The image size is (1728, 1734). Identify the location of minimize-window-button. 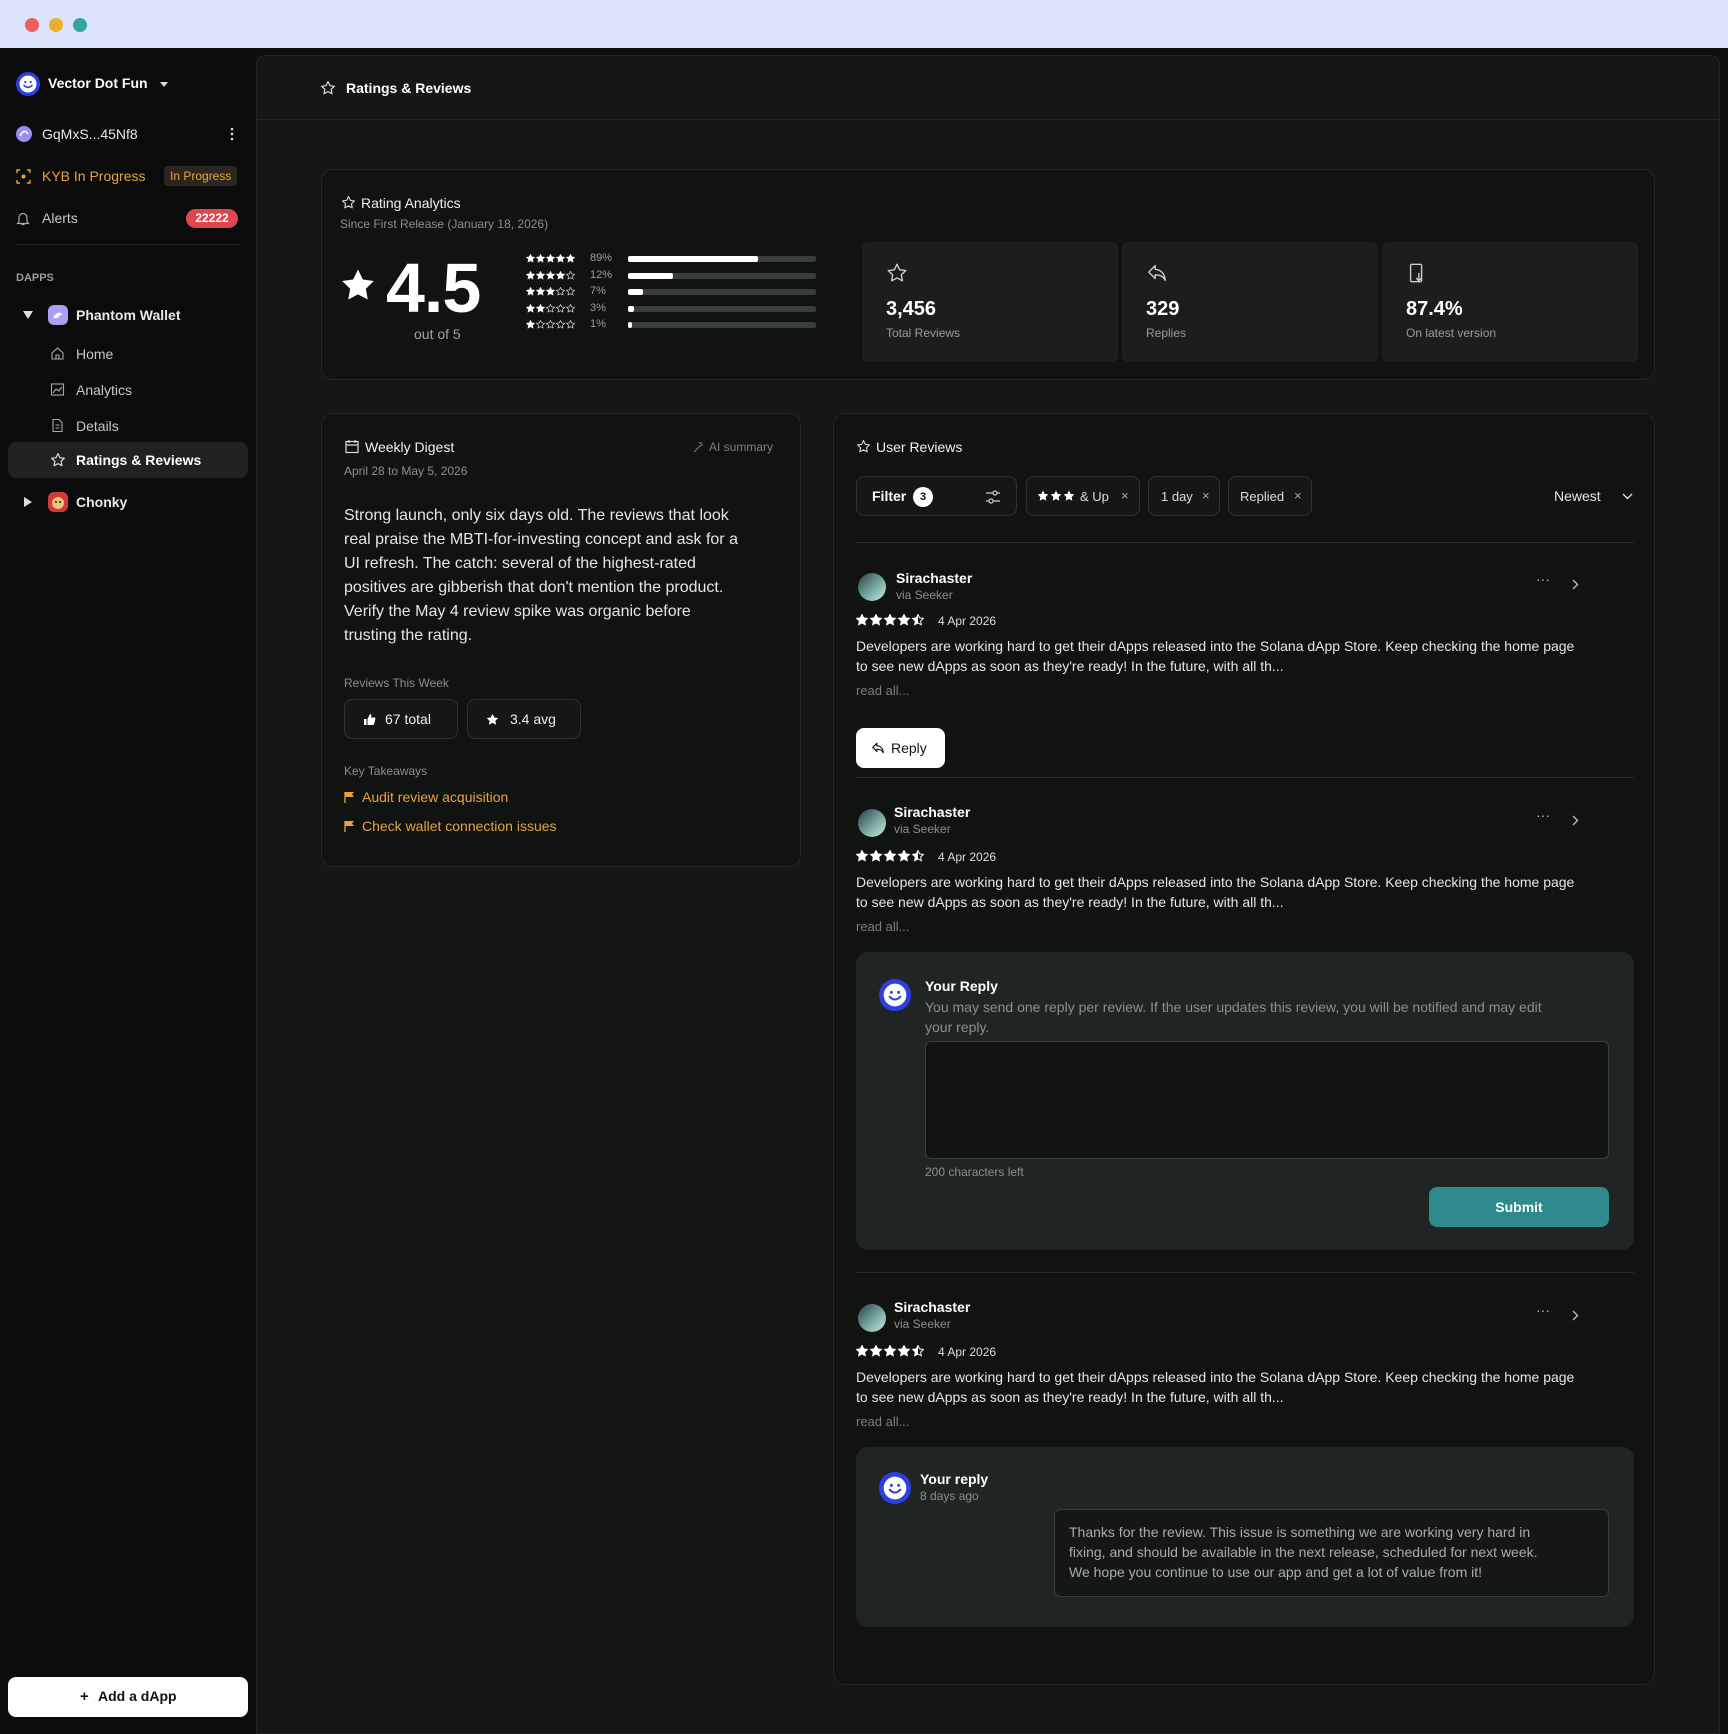
(56, 25).